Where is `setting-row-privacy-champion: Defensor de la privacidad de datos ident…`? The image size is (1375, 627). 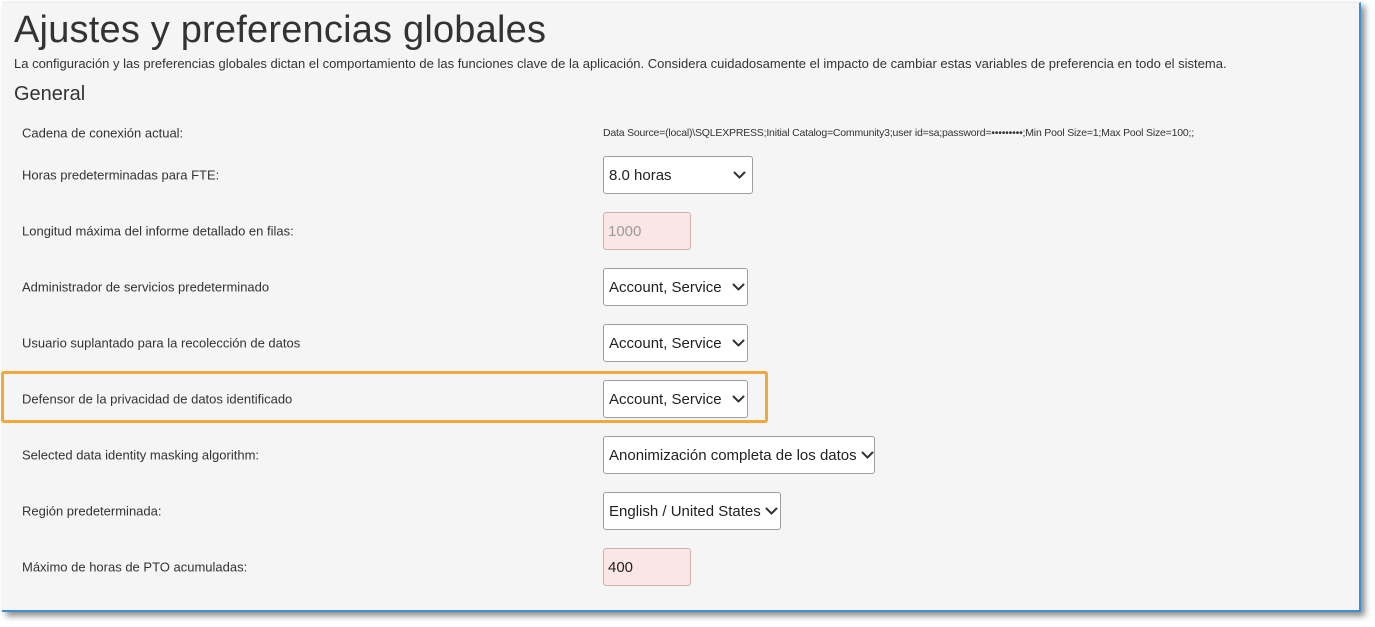 setting-row-privacy-champion: Defensor de la privacidad de datos ident… is located at coordinates (672, 399).